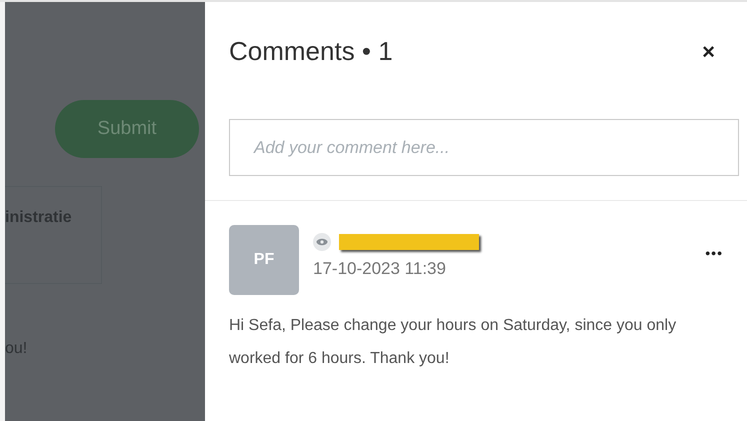 This screenshot has width=747, height=421. Describe the element at coordinates (322, 242) in the screenshot. I see `eye-icon` at that location.